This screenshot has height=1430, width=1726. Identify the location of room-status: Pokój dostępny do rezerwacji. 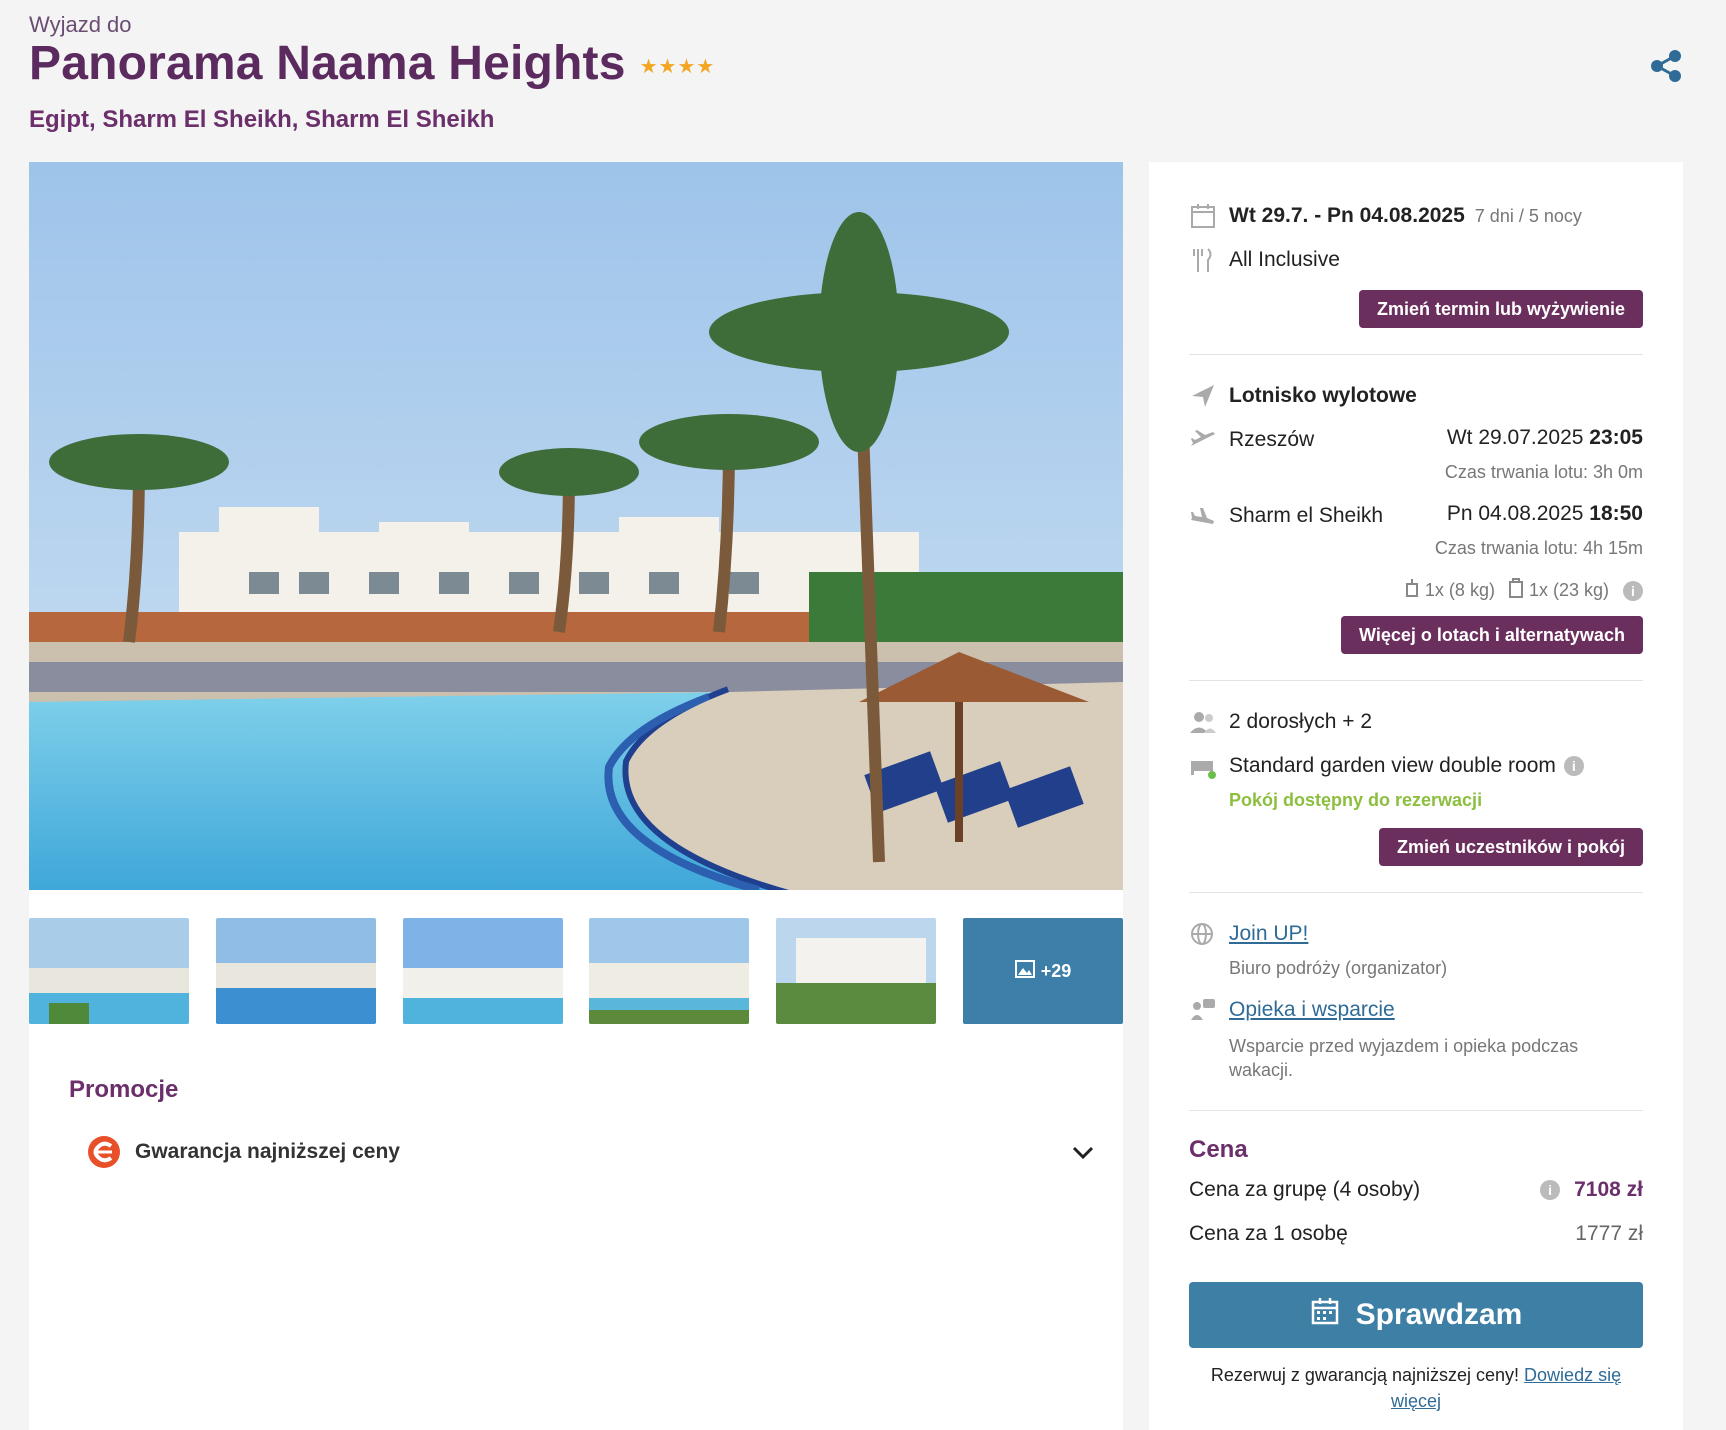
(1356, 800).